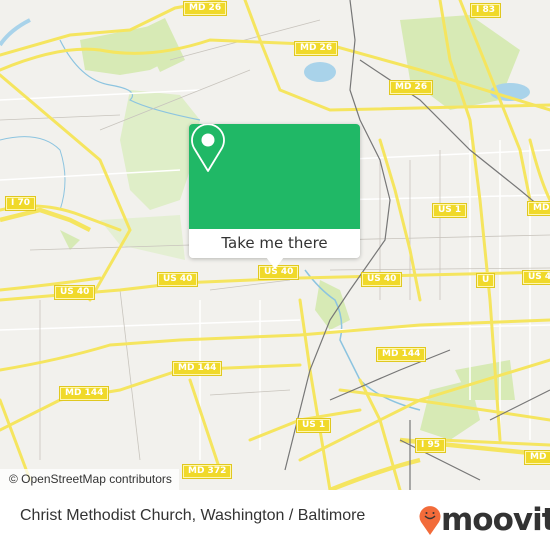  I want to click on road-shield: U, so click(485, 280).